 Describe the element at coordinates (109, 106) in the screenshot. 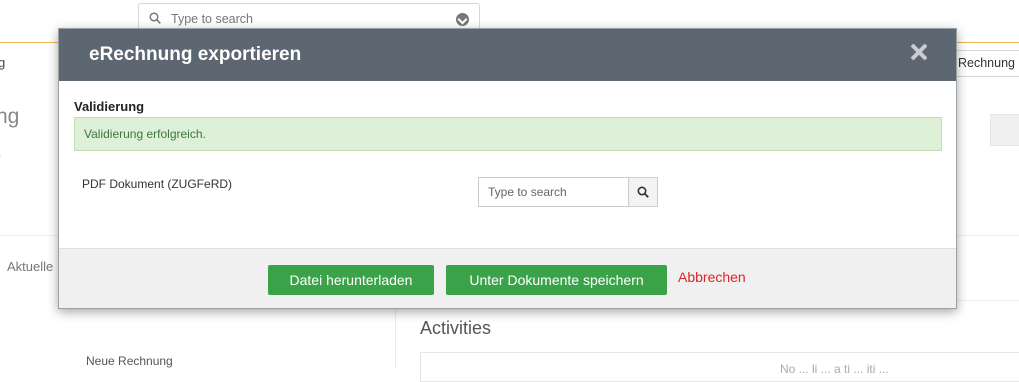

I see `validation-heading: Validierung` at that location.